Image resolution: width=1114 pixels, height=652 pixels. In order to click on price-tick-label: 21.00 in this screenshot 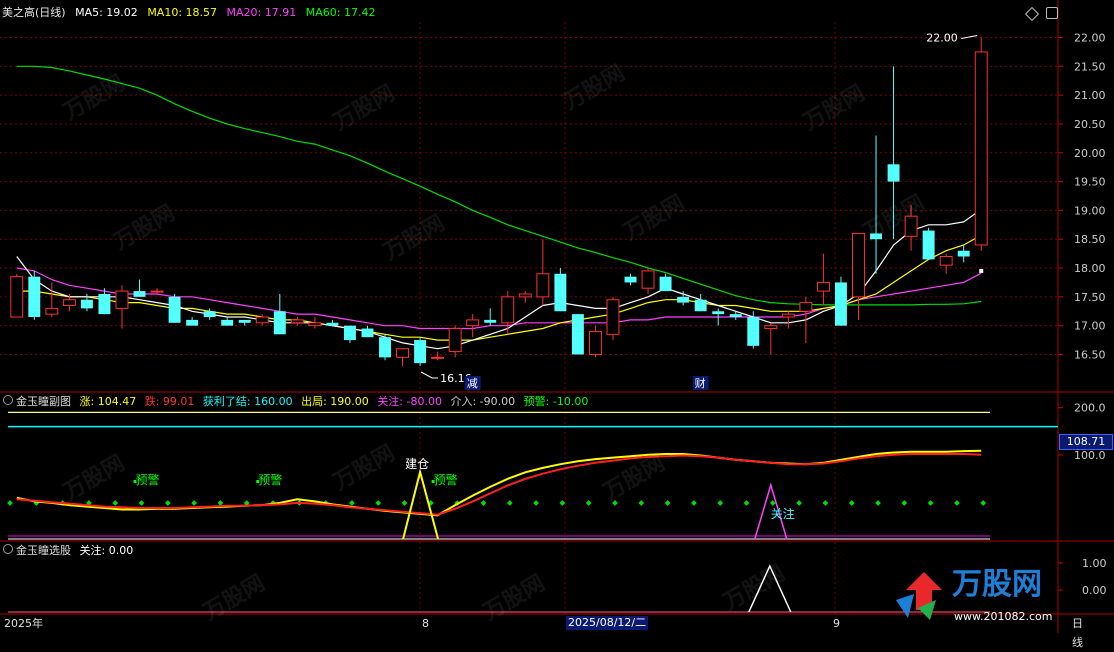, I will do `click(1090, 95)`.